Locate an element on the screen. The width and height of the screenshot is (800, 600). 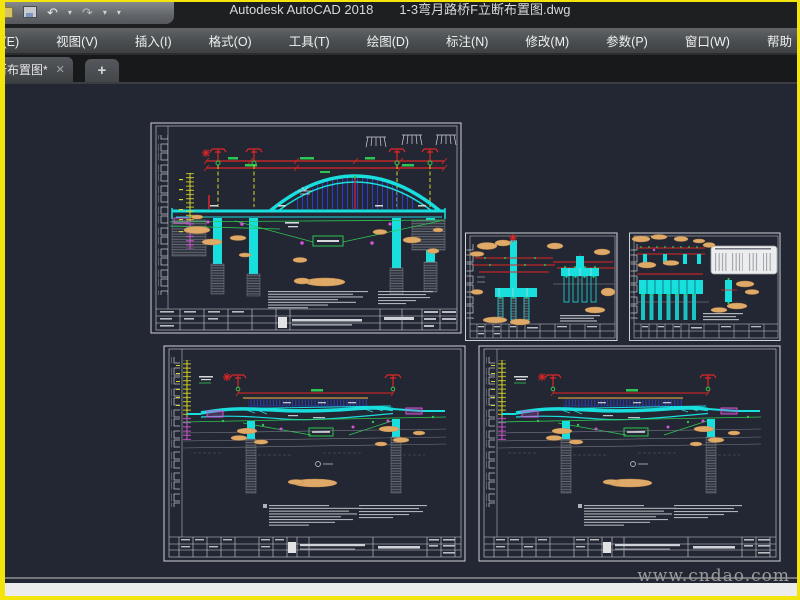
menu-item-window: 窗口(W) is located at coordinates (707, 40).